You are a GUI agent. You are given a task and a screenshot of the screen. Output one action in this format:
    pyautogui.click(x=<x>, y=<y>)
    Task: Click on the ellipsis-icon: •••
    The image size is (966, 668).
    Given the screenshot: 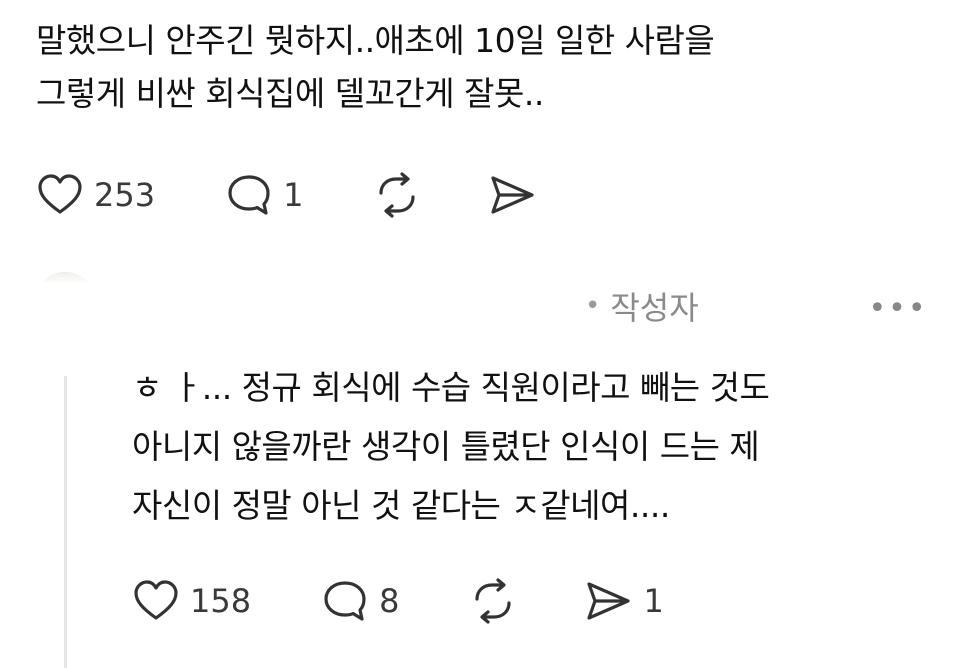 What is the action you would take?
    pyautogui.click(x=898, y=308)
    